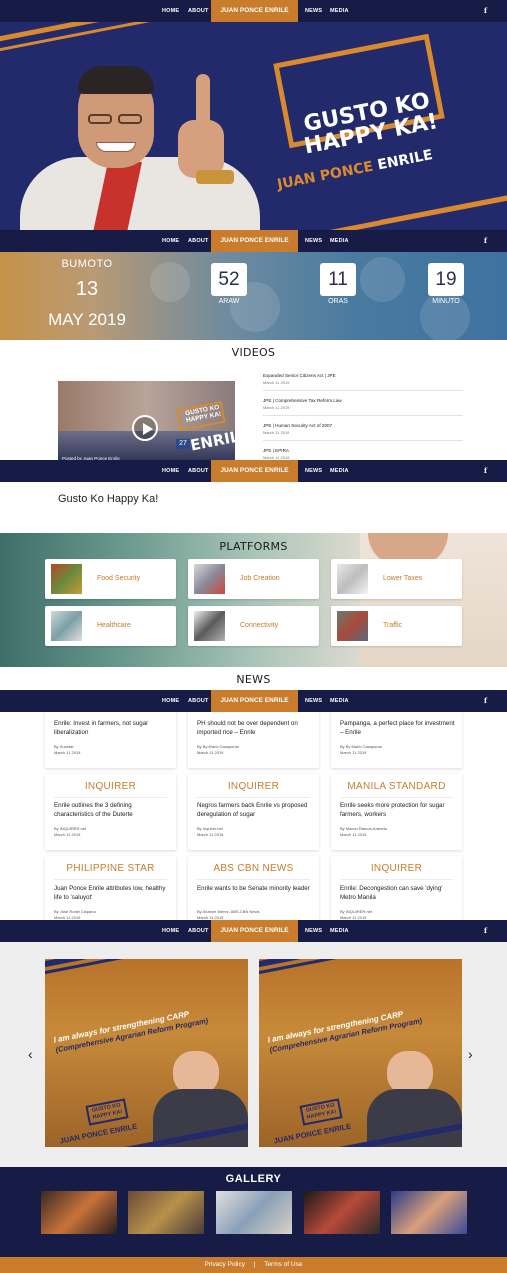  What do you see at coordinates (225, 1264) in the screenshot?
I see `privacy-policy-link: Privacy Policy` at bounding box center [225, 1264].